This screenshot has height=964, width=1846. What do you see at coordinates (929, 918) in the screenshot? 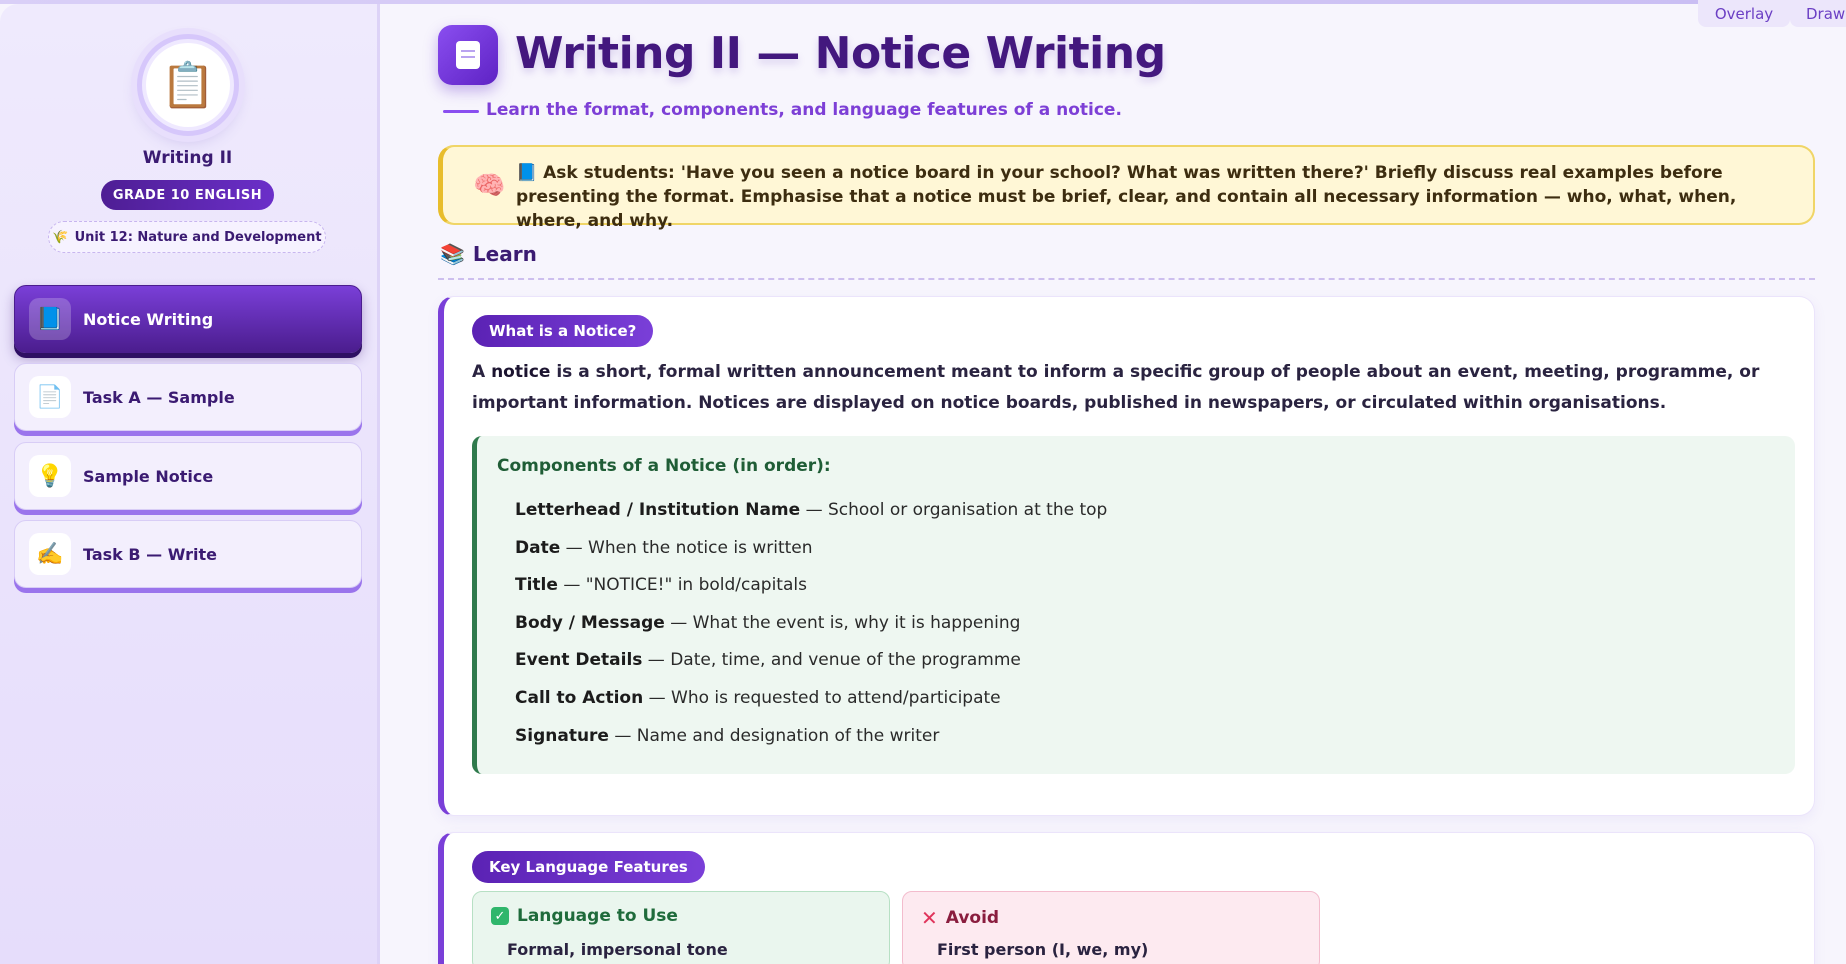
I see `cross-icon: ✕` at bounding box center [929, 918].